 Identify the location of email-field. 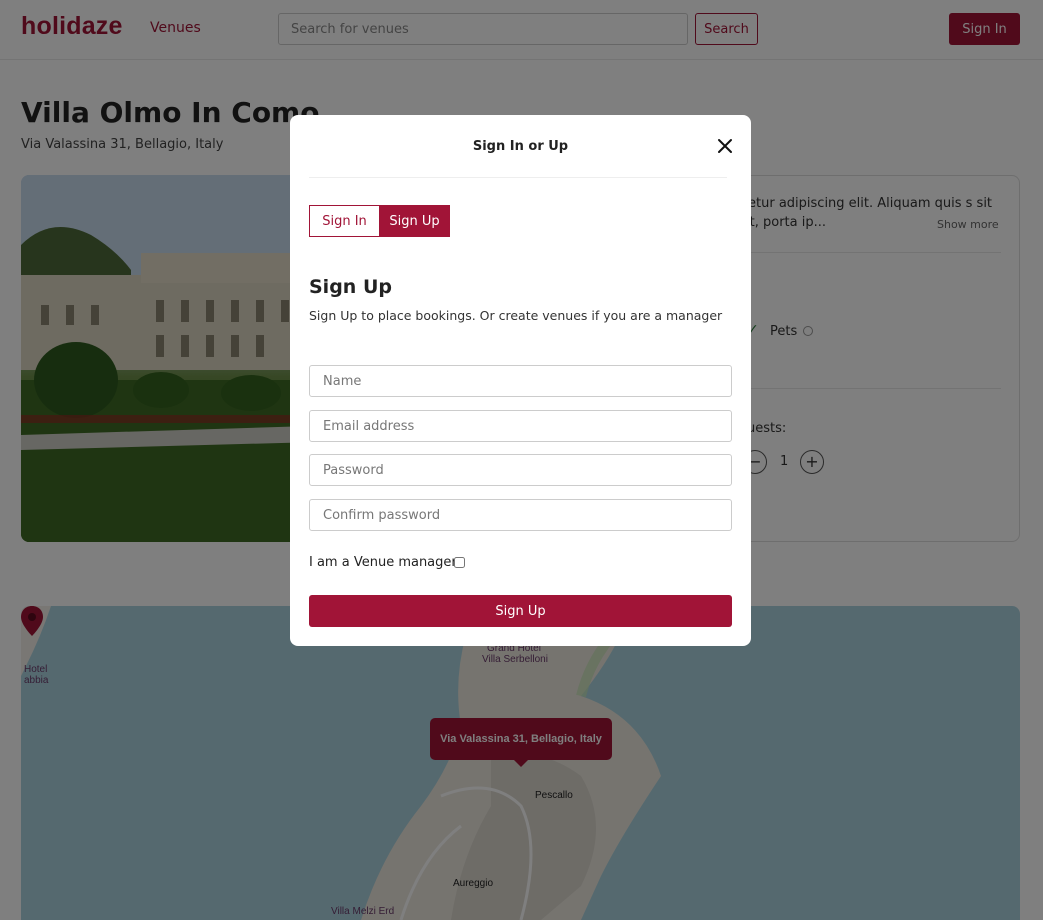
(520, 426).